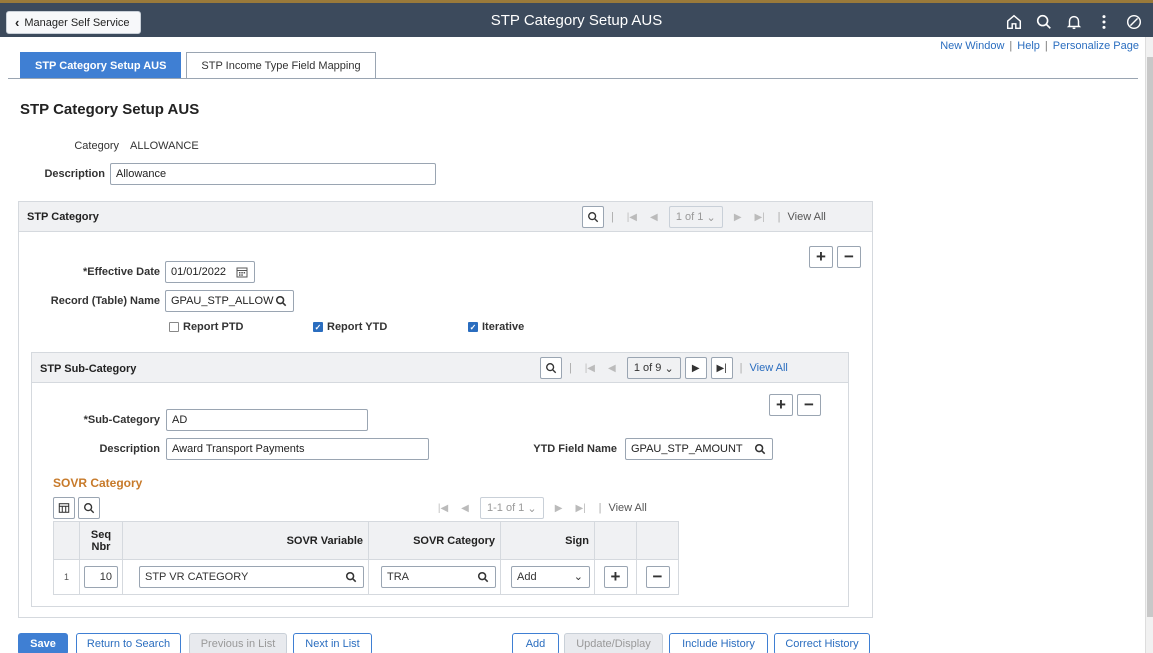 The height and width of the screenshot is (653, 1153). What do you see at coordinates (769, 368) in the screenshot?
I see `stp-sub-category-view-all: View All` at bounding box center [769, 368].